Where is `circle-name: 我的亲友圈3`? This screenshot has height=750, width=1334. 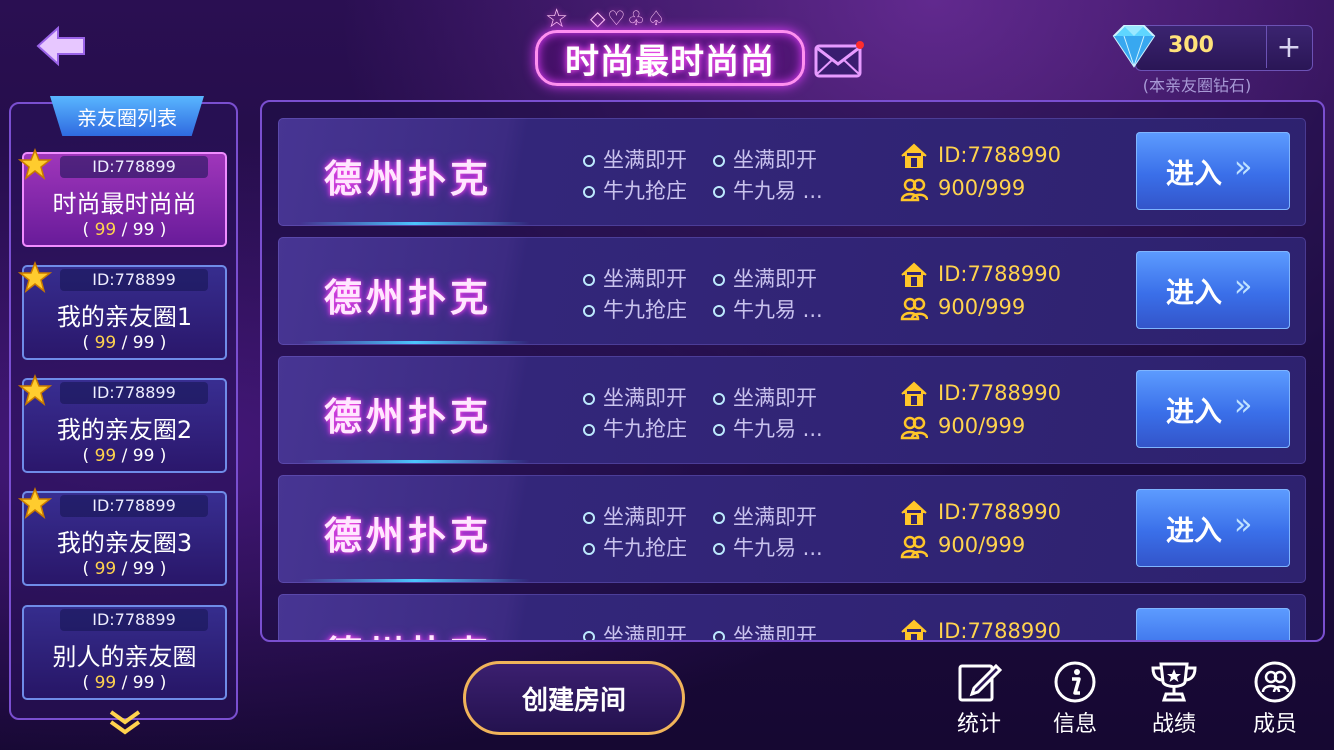 circle-name: 我的亲友圈3 is located at coordinates (124, 543).